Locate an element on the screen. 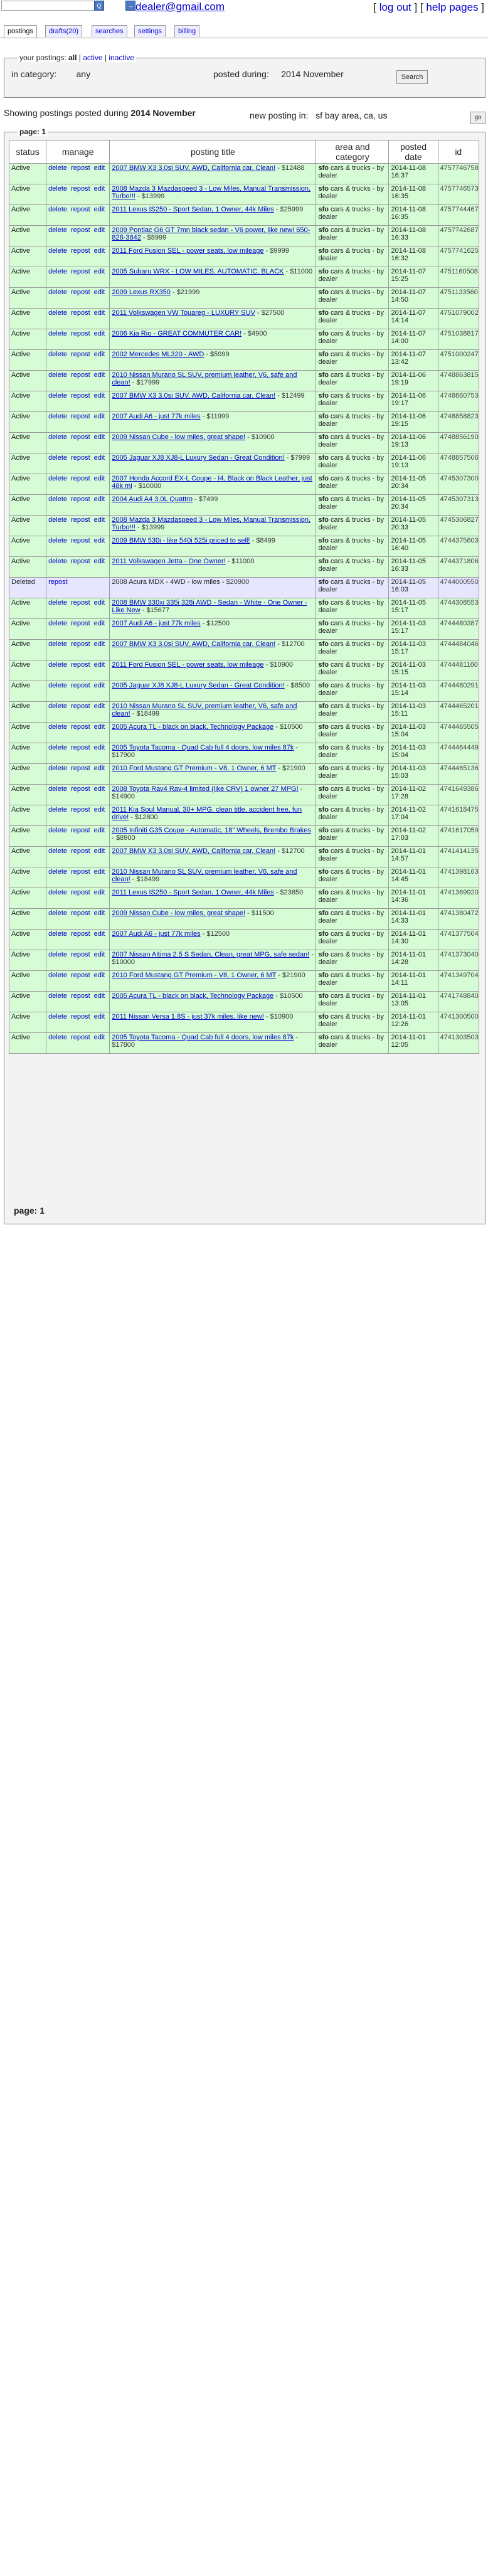 This screenshot has height=2576, width=488. posting-title-link: 2006 Kia Rio - GREAT COMMUTER CAR! is located at coordinates (176, 333).